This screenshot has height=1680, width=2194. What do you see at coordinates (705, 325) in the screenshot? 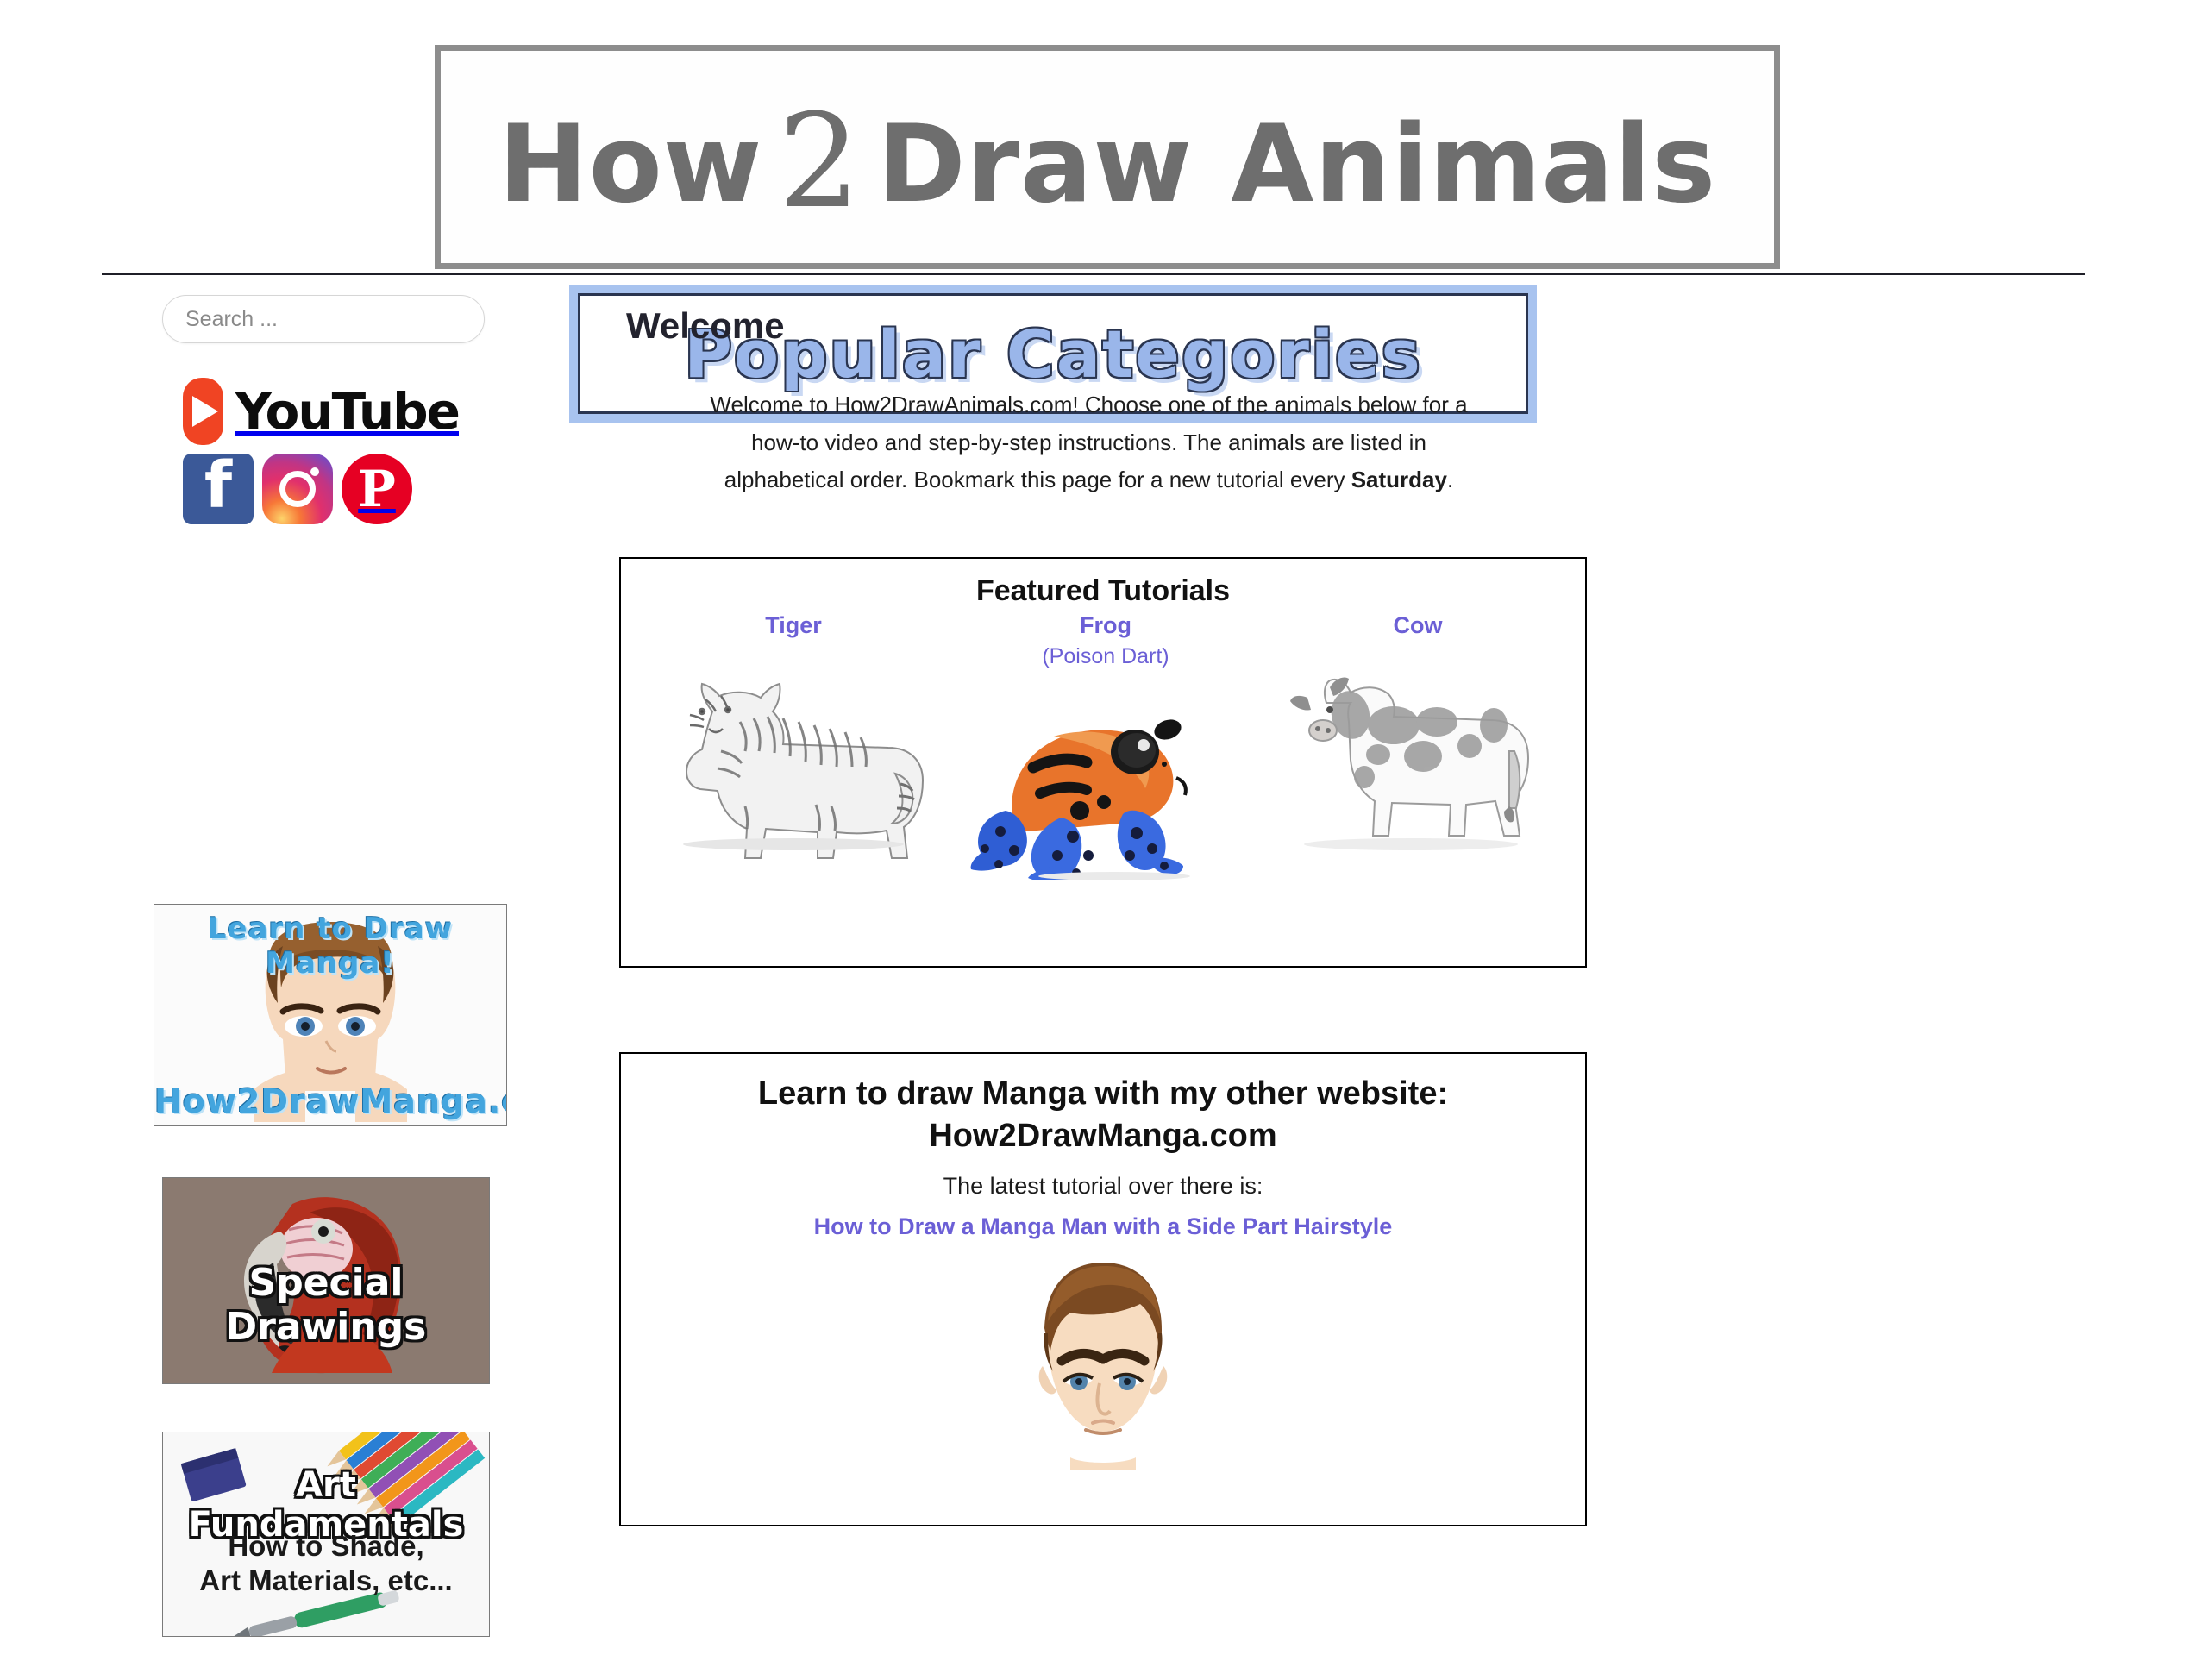
I see `page-title: Welcome` at bounding box center [705, 325].